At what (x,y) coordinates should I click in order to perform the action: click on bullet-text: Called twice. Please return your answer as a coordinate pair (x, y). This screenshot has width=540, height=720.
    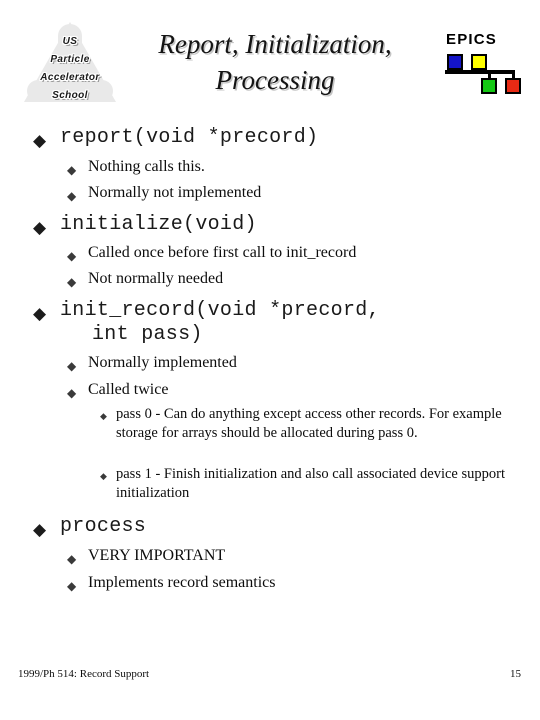
    Looking at the image, I should click on (128, 389).